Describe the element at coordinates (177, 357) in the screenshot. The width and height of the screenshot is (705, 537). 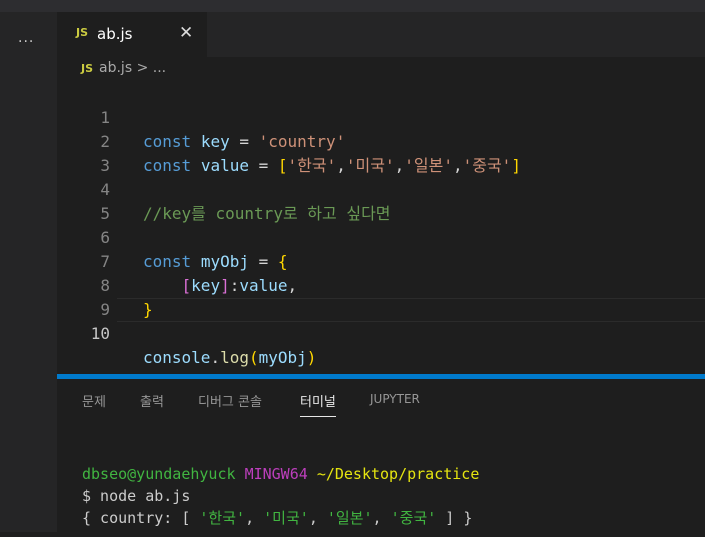
I see `identifier: console` at that location.